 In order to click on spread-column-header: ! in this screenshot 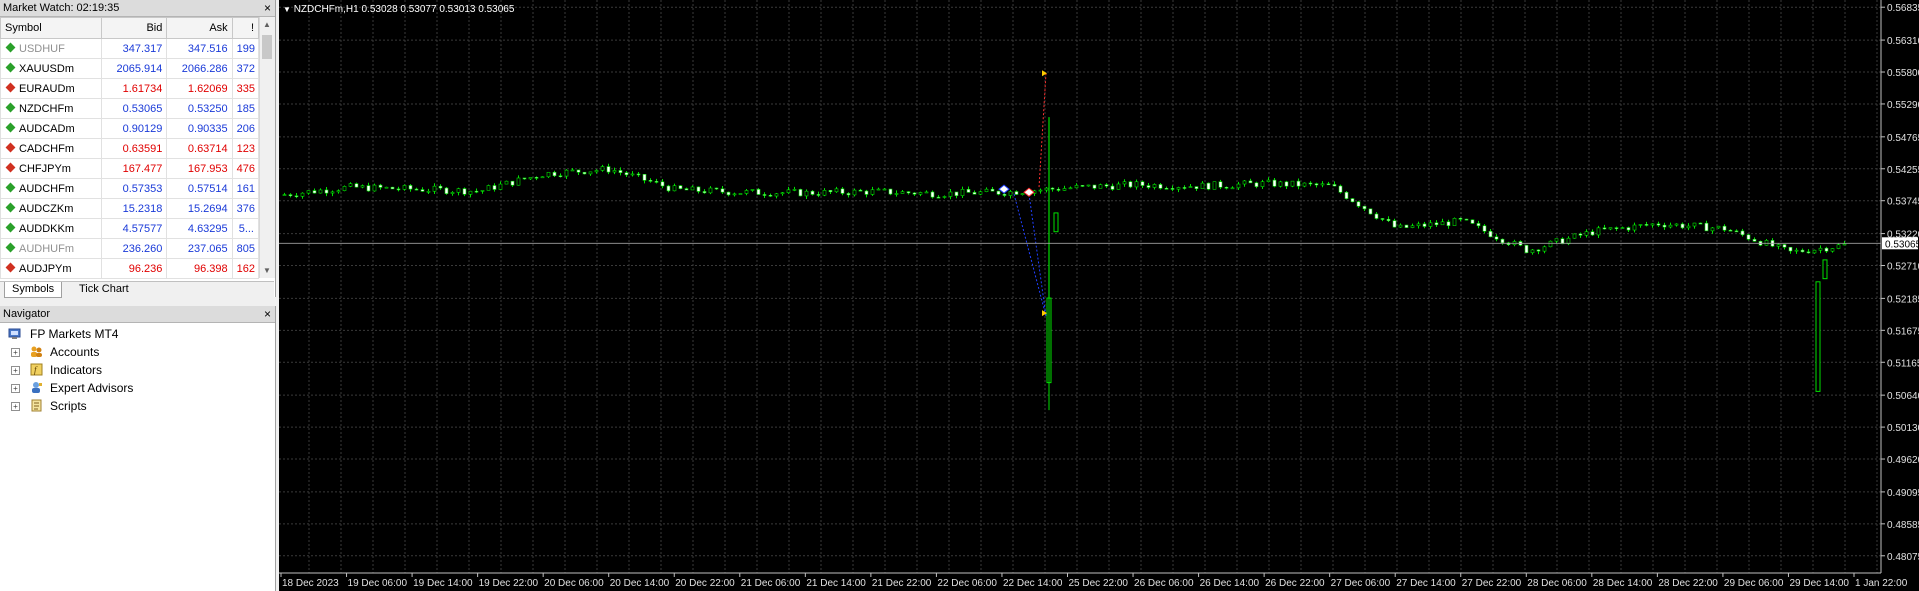, I will do `click(245, 28)`.